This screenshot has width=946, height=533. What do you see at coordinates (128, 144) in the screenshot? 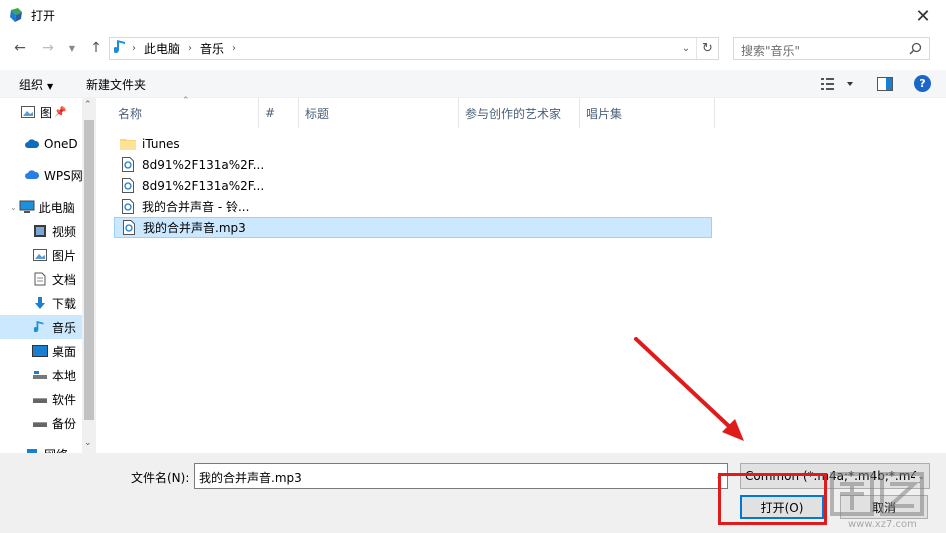
I see `folder-icon` at bounding box center [128, 144].